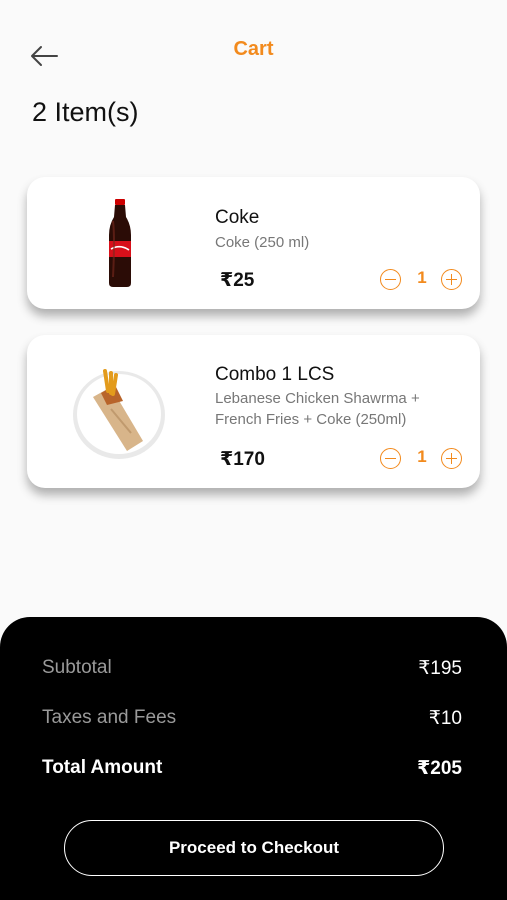  Describe the element at coordinates (109, 717) in the screenshot. I see `taxes-label: Taxes and Fees` at that location.